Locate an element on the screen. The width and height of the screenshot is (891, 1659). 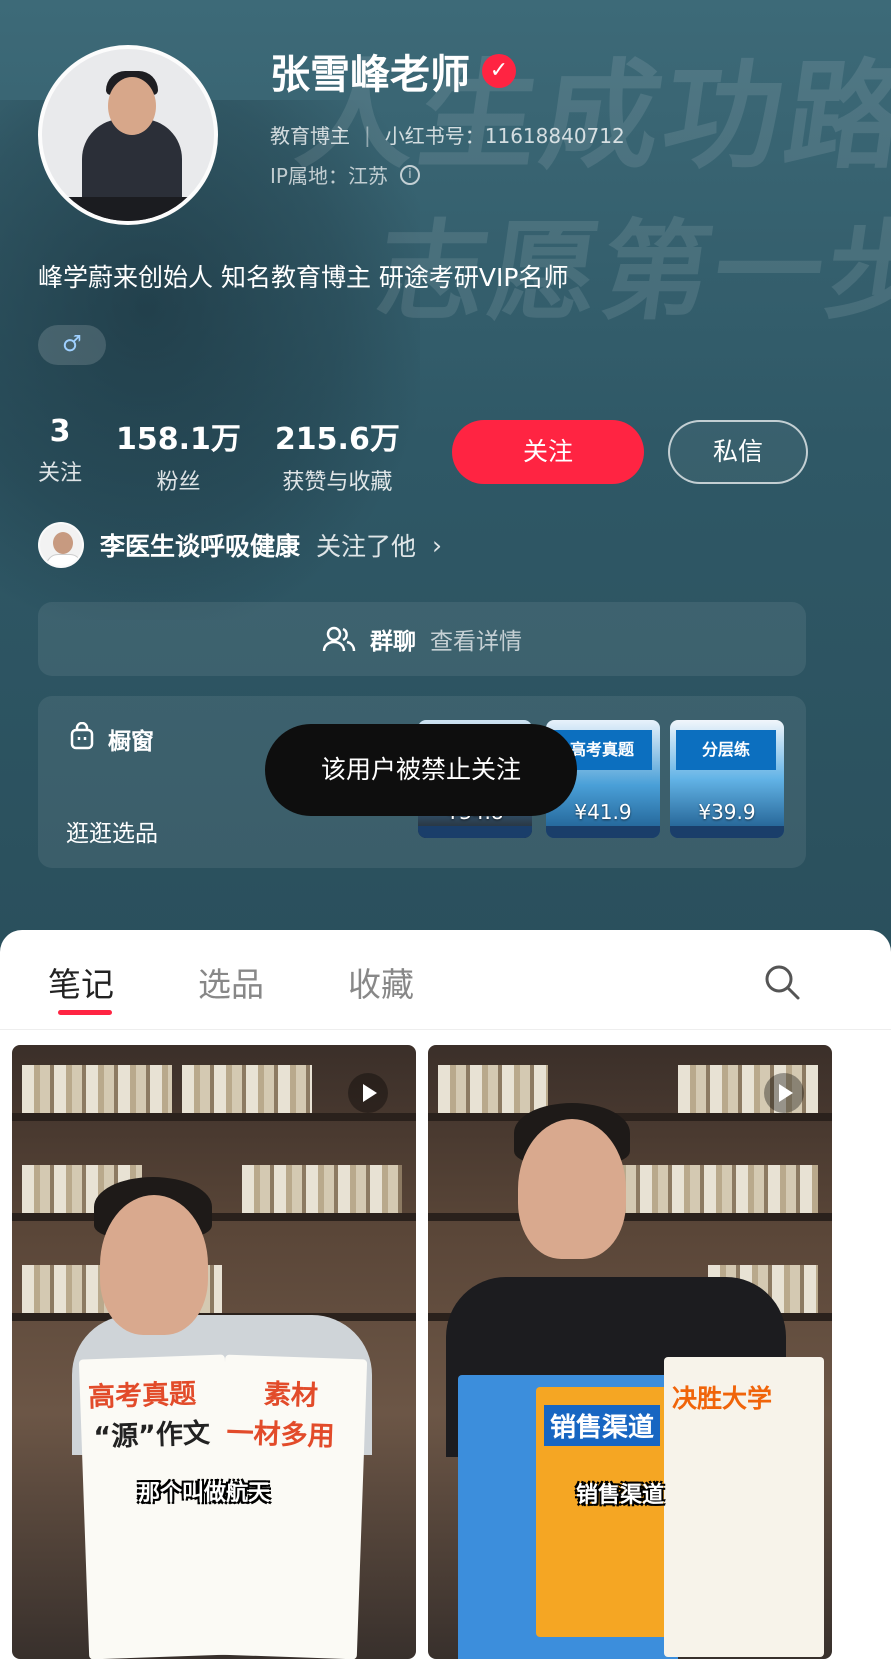
book-cover: 决胜大学 is located at coordinates (744, 1507).